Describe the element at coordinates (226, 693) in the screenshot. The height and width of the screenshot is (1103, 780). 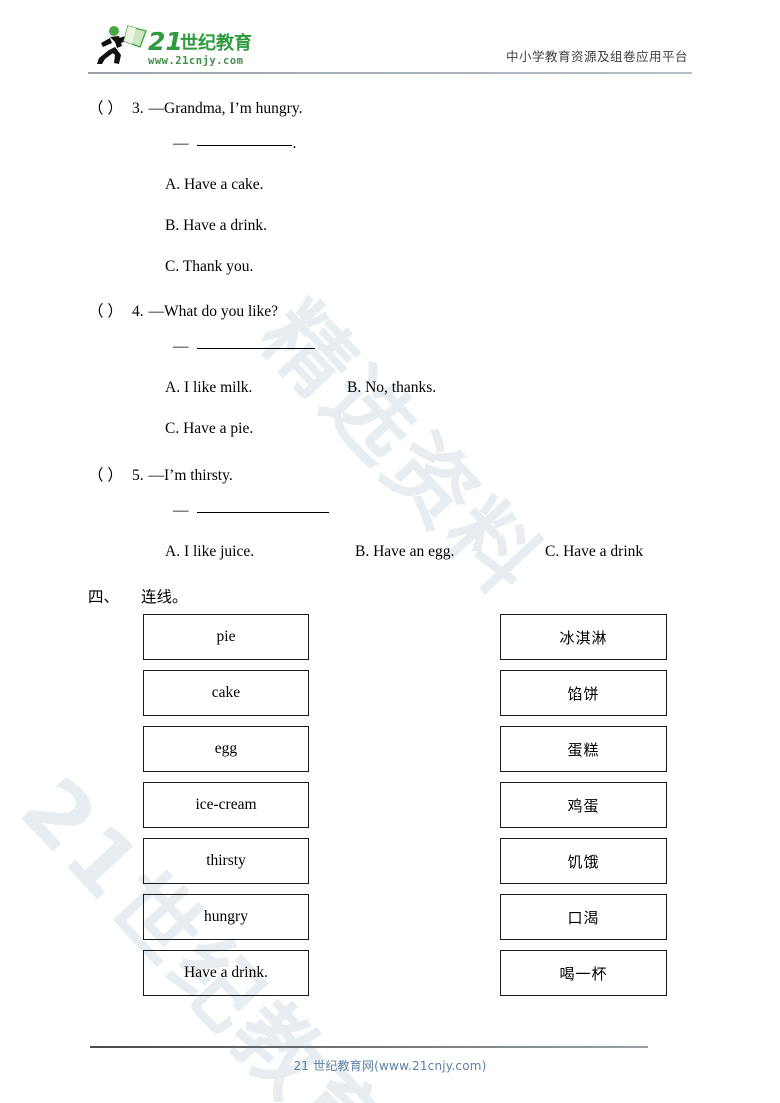
I see `match-item-left: cake` at that location.